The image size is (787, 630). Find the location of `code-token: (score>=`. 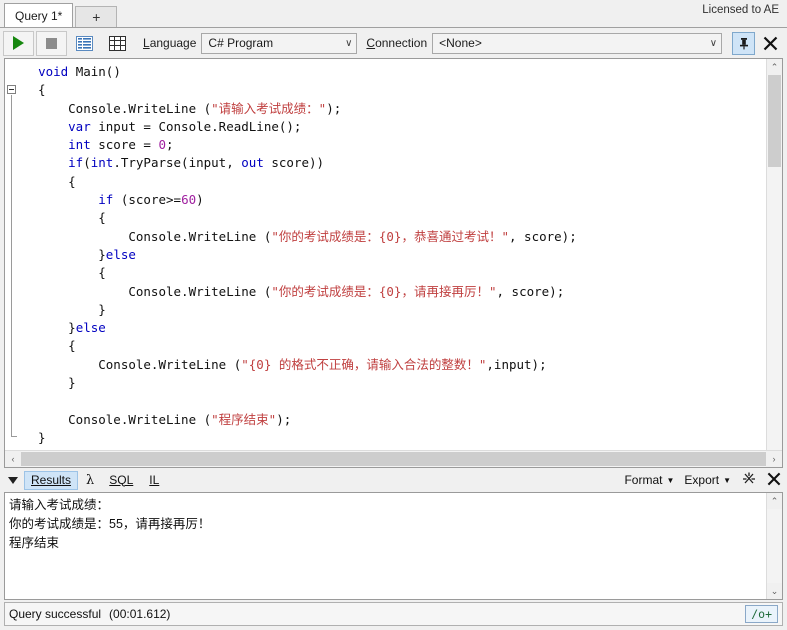

code-token: (score>= is located at coordinates (147, 200).